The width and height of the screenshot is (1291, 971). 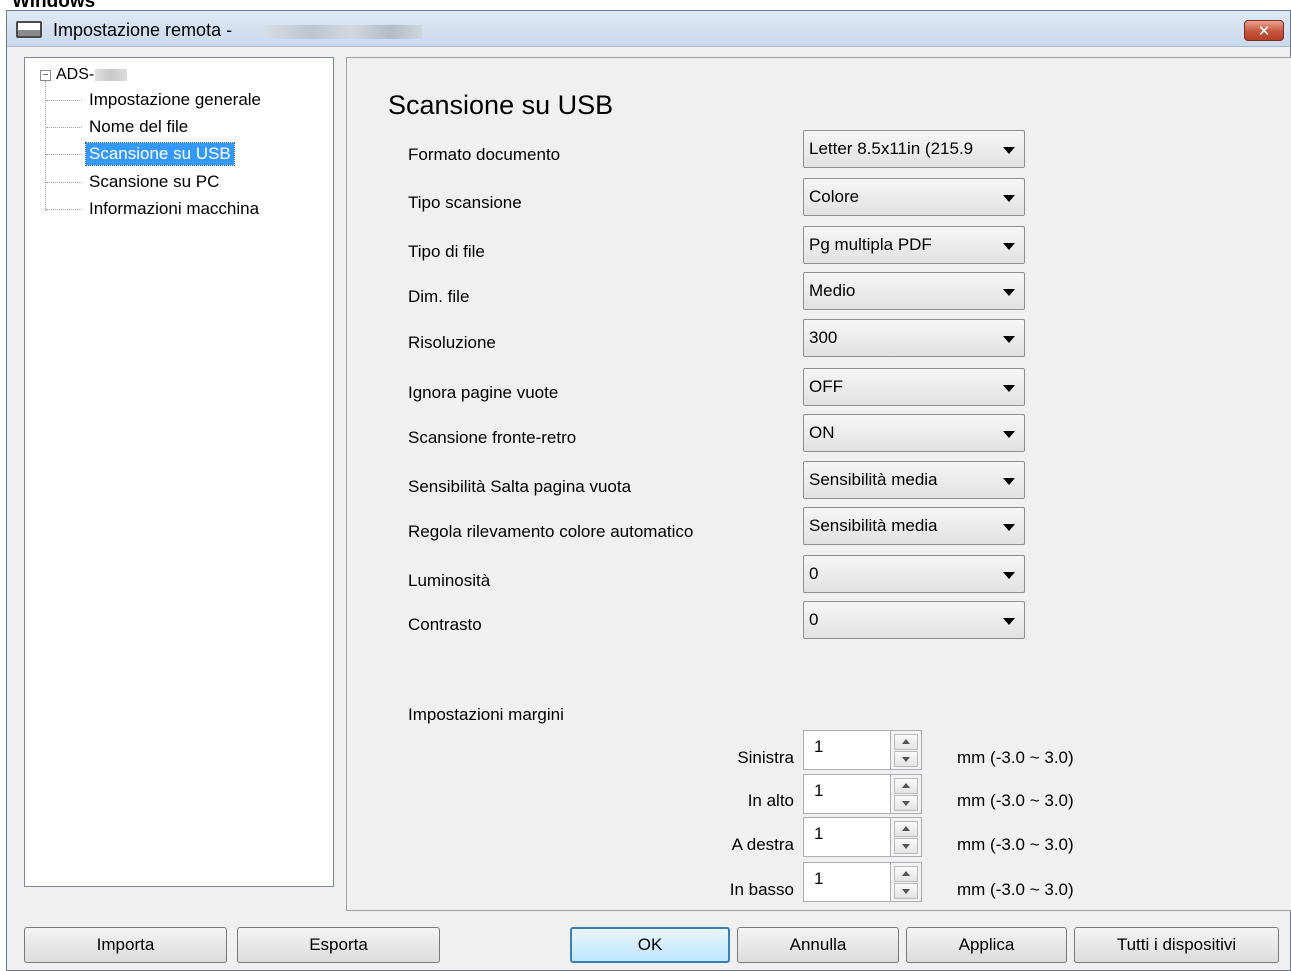 I want to click on select-value: ON, so click(x=822, y=432).